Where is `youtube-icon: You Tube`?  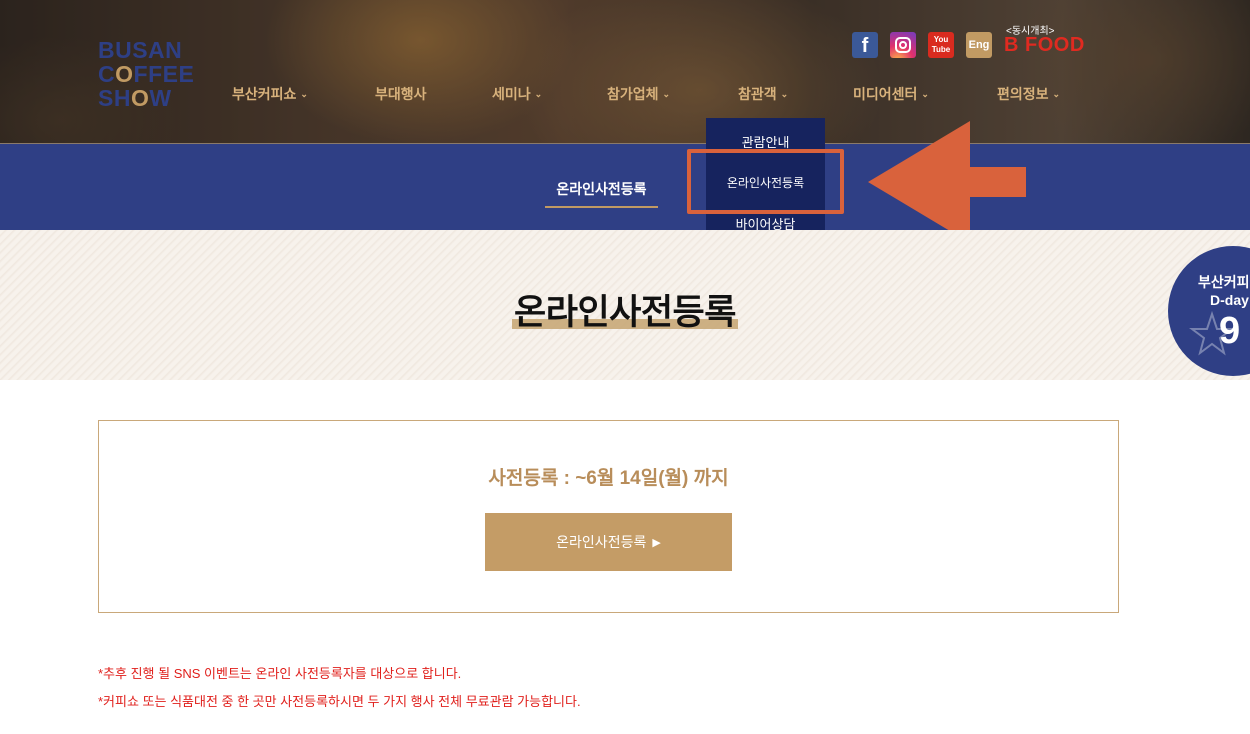 youtube-icon: You Tube is located at coordinates (941, 45).